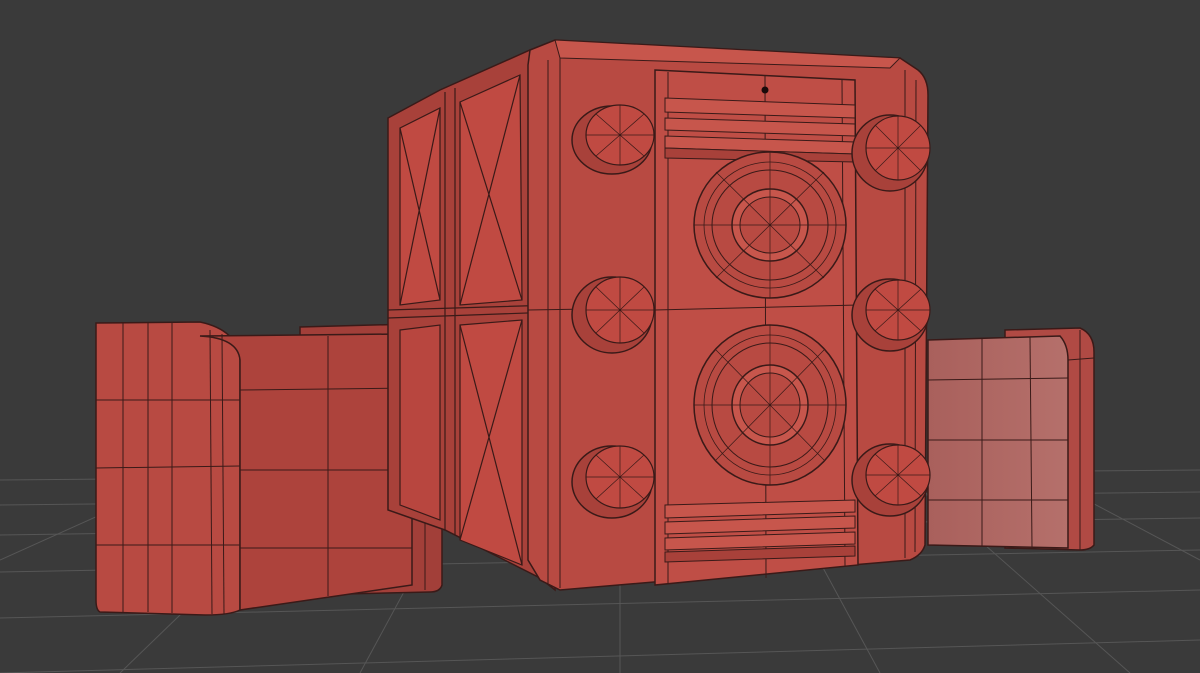 The width and height of the screenshot is (1200, 673). Describe the element at coordinates (770, 405) in the screenshot. I see `woofer-lower` at that location.